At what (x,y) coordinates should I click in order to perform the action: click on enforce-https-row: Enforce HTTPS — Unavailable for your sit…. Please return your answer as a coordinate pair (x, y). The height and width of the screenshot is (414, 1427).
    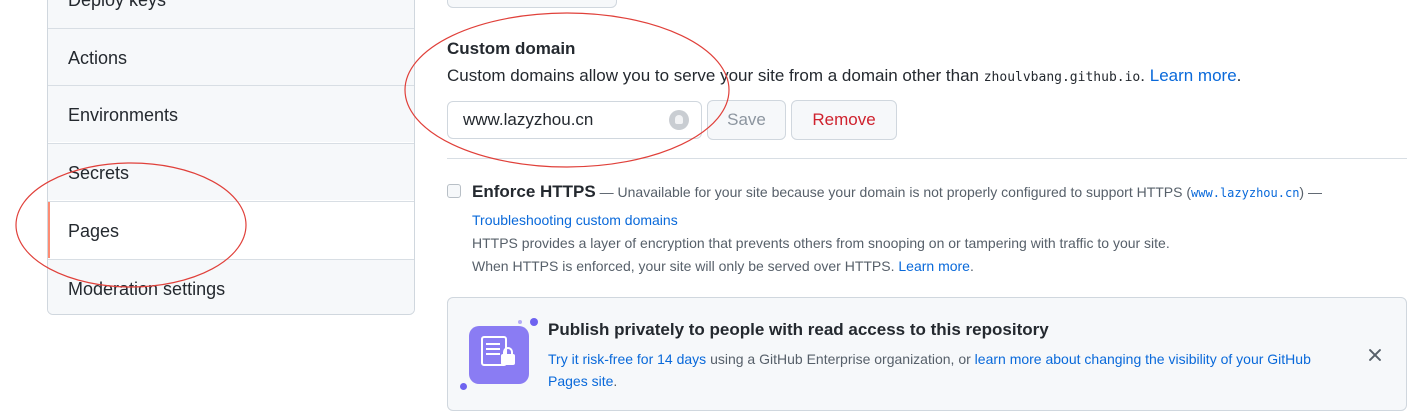
    Looking at the image, I should click on (897, 191).